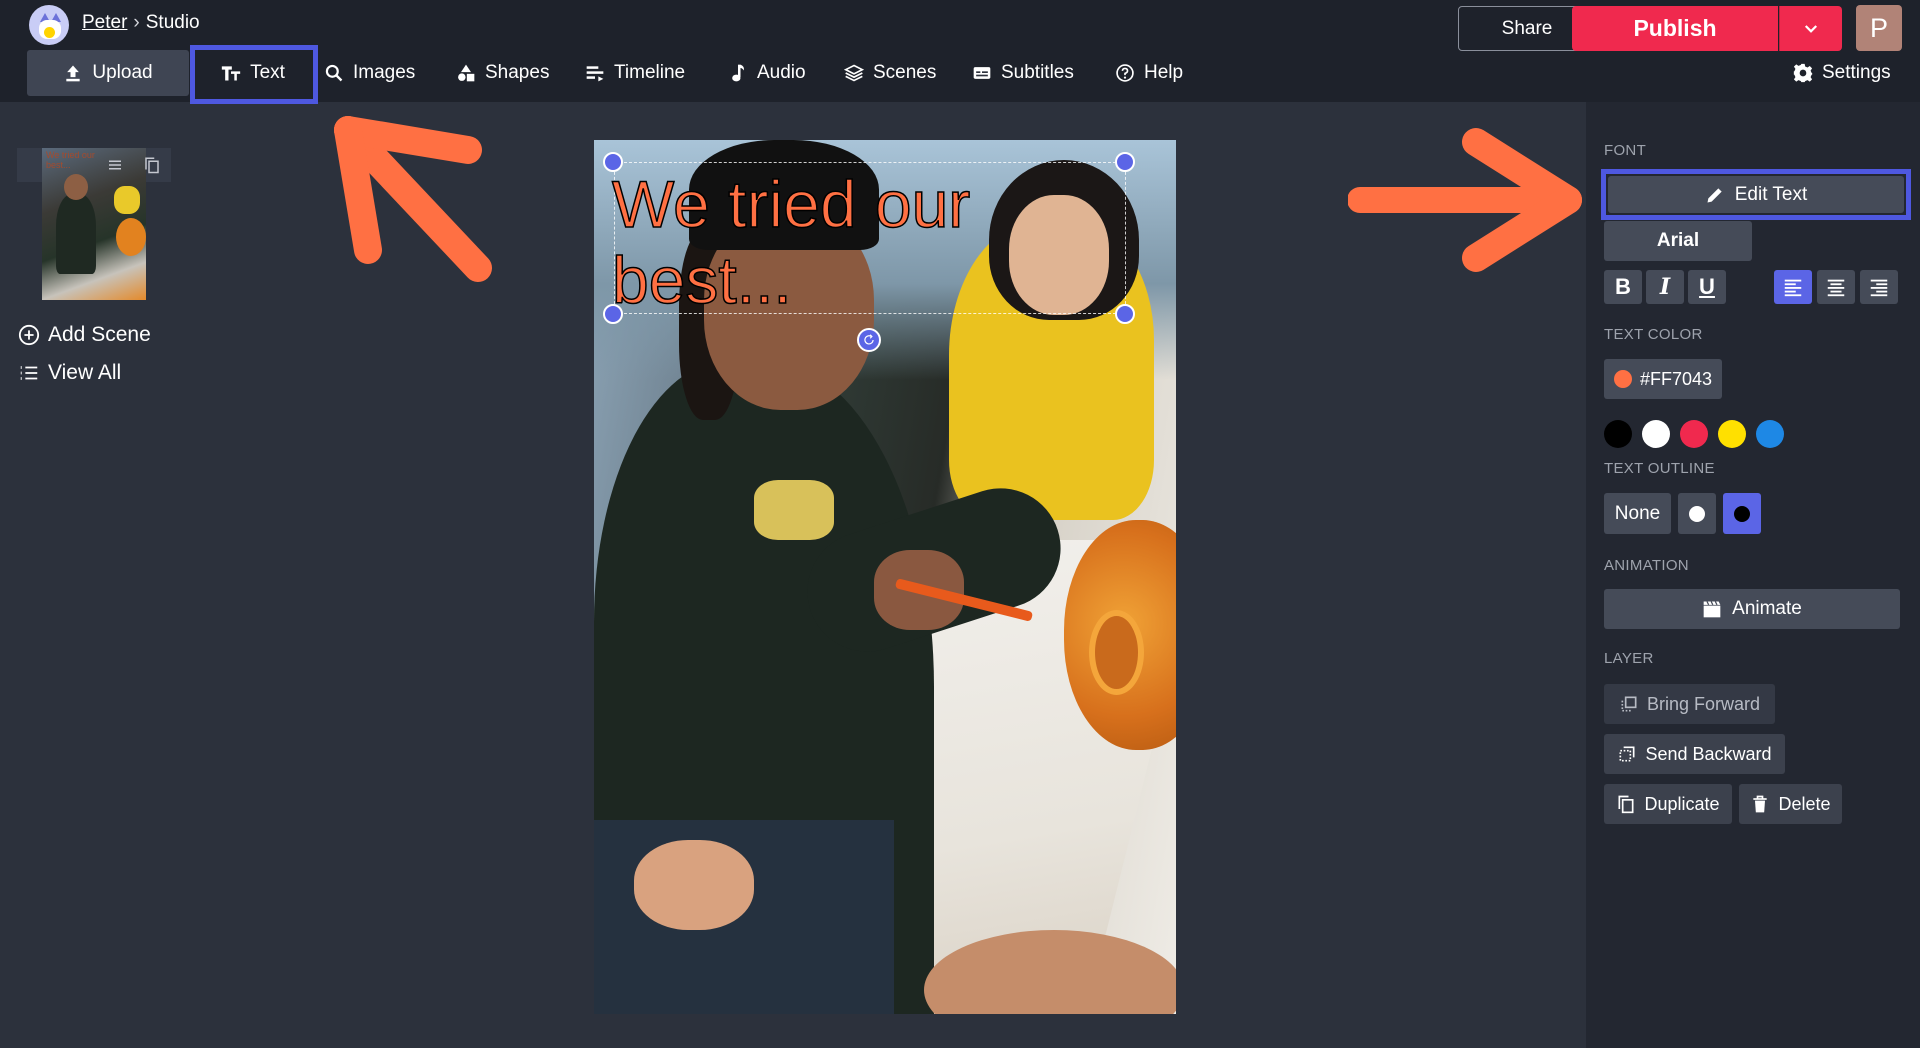 Image resolution: width=1920 pixels, height=1048 pixels. I want to click on font-family-select: Arial, so click(1678, 241).